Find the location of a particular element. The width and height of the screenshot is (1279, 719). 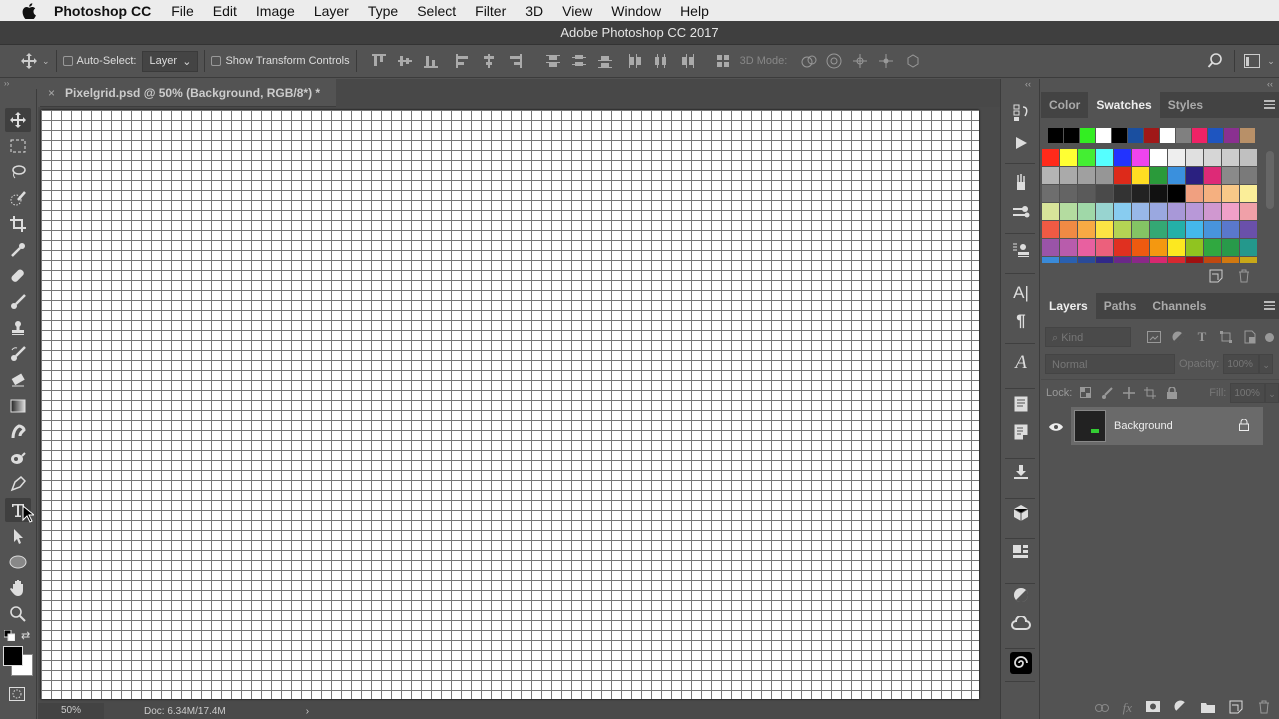

lock-position-icon is located at coordinates (1128, 392).